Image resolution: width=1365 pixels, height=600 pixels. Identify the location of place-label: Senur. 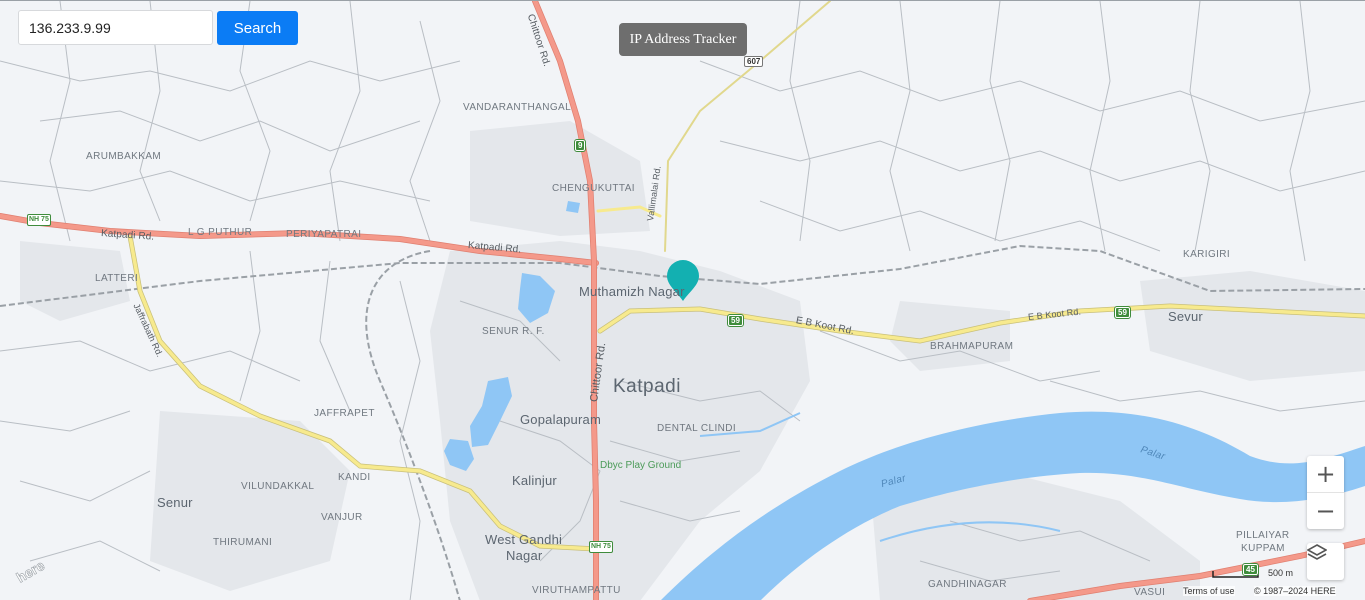
(175, 502).